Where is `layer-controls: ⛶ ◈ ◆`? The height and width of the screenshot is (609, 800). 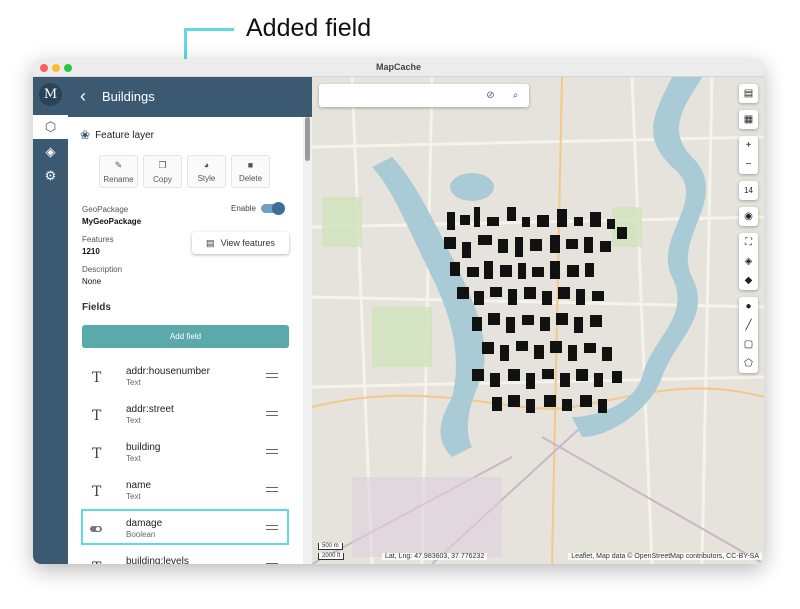
layer-controls: ⛶ ◈ ◆ is located at coordinates (748, 261).